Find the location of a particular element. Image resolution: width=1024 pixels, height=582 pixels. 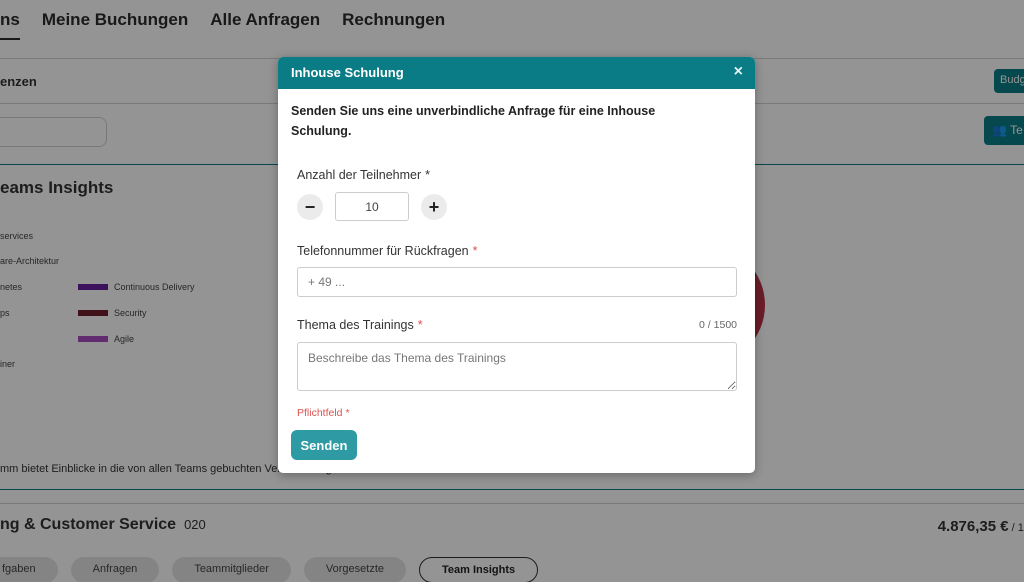

send-button: Senden is located at coordinates (324, 445).